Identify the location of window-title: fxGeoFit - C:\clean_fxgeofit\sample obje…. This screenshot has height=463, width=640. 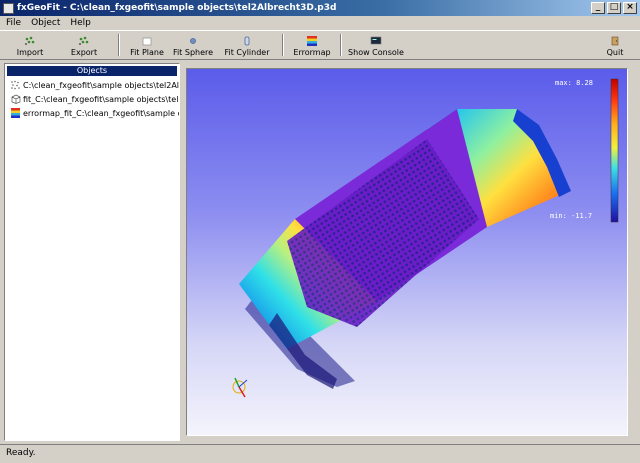
(177, 8).